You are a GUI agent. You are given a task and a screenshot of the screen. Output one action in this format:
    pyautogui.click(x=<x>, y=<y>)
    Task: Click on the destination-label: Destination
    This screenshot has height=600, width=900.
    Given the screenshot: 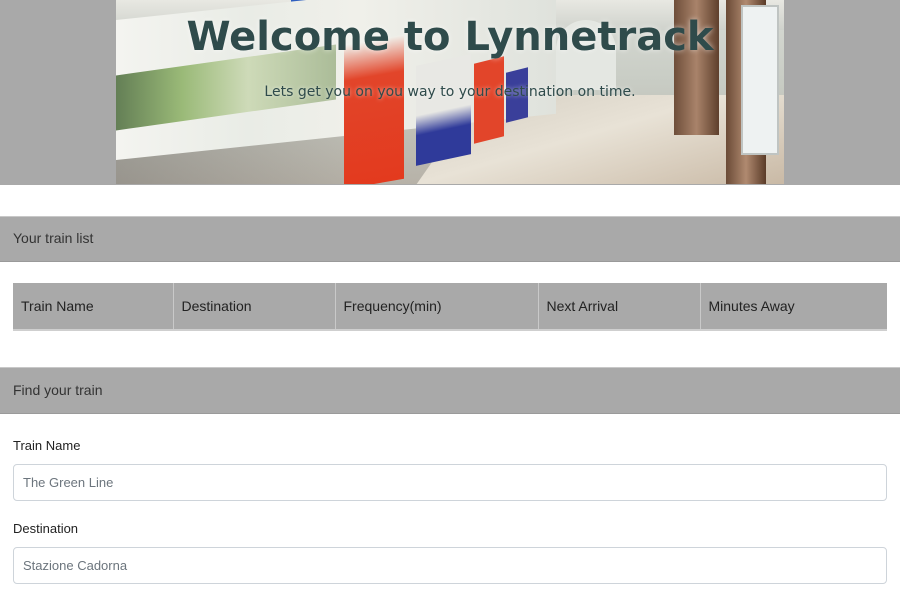 What is the action you would take?
    pyautogui.click(x=46, y=528)
    